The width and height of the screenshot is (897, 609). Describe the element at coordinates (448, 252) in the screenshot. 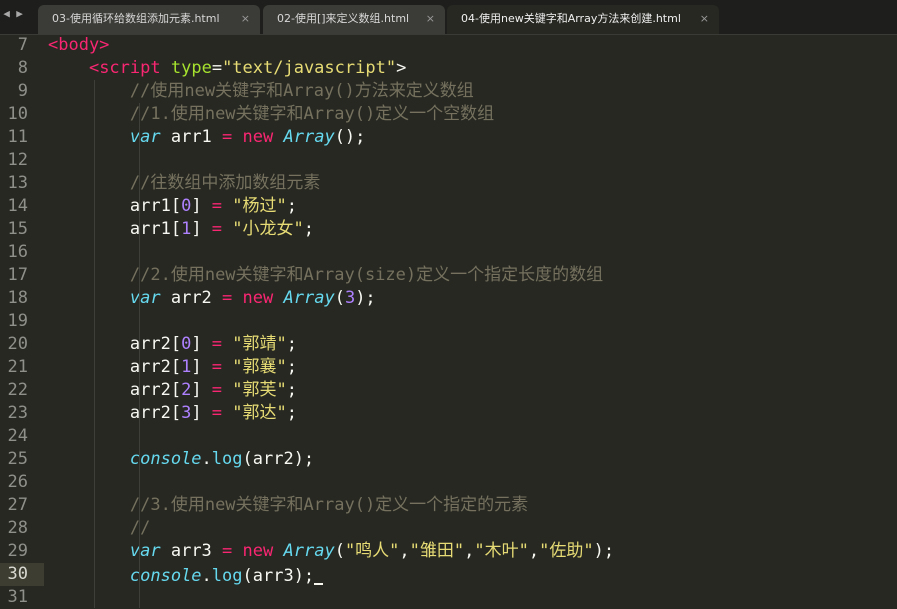

I see `code-line: 16` at that location.